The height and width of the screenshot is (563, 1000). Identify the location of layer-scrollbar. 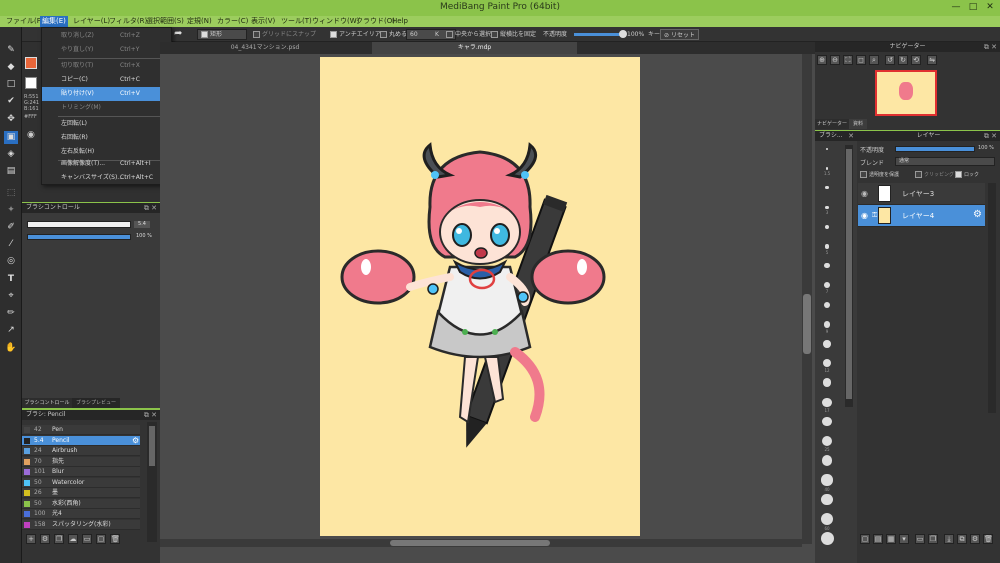
(992, 298).